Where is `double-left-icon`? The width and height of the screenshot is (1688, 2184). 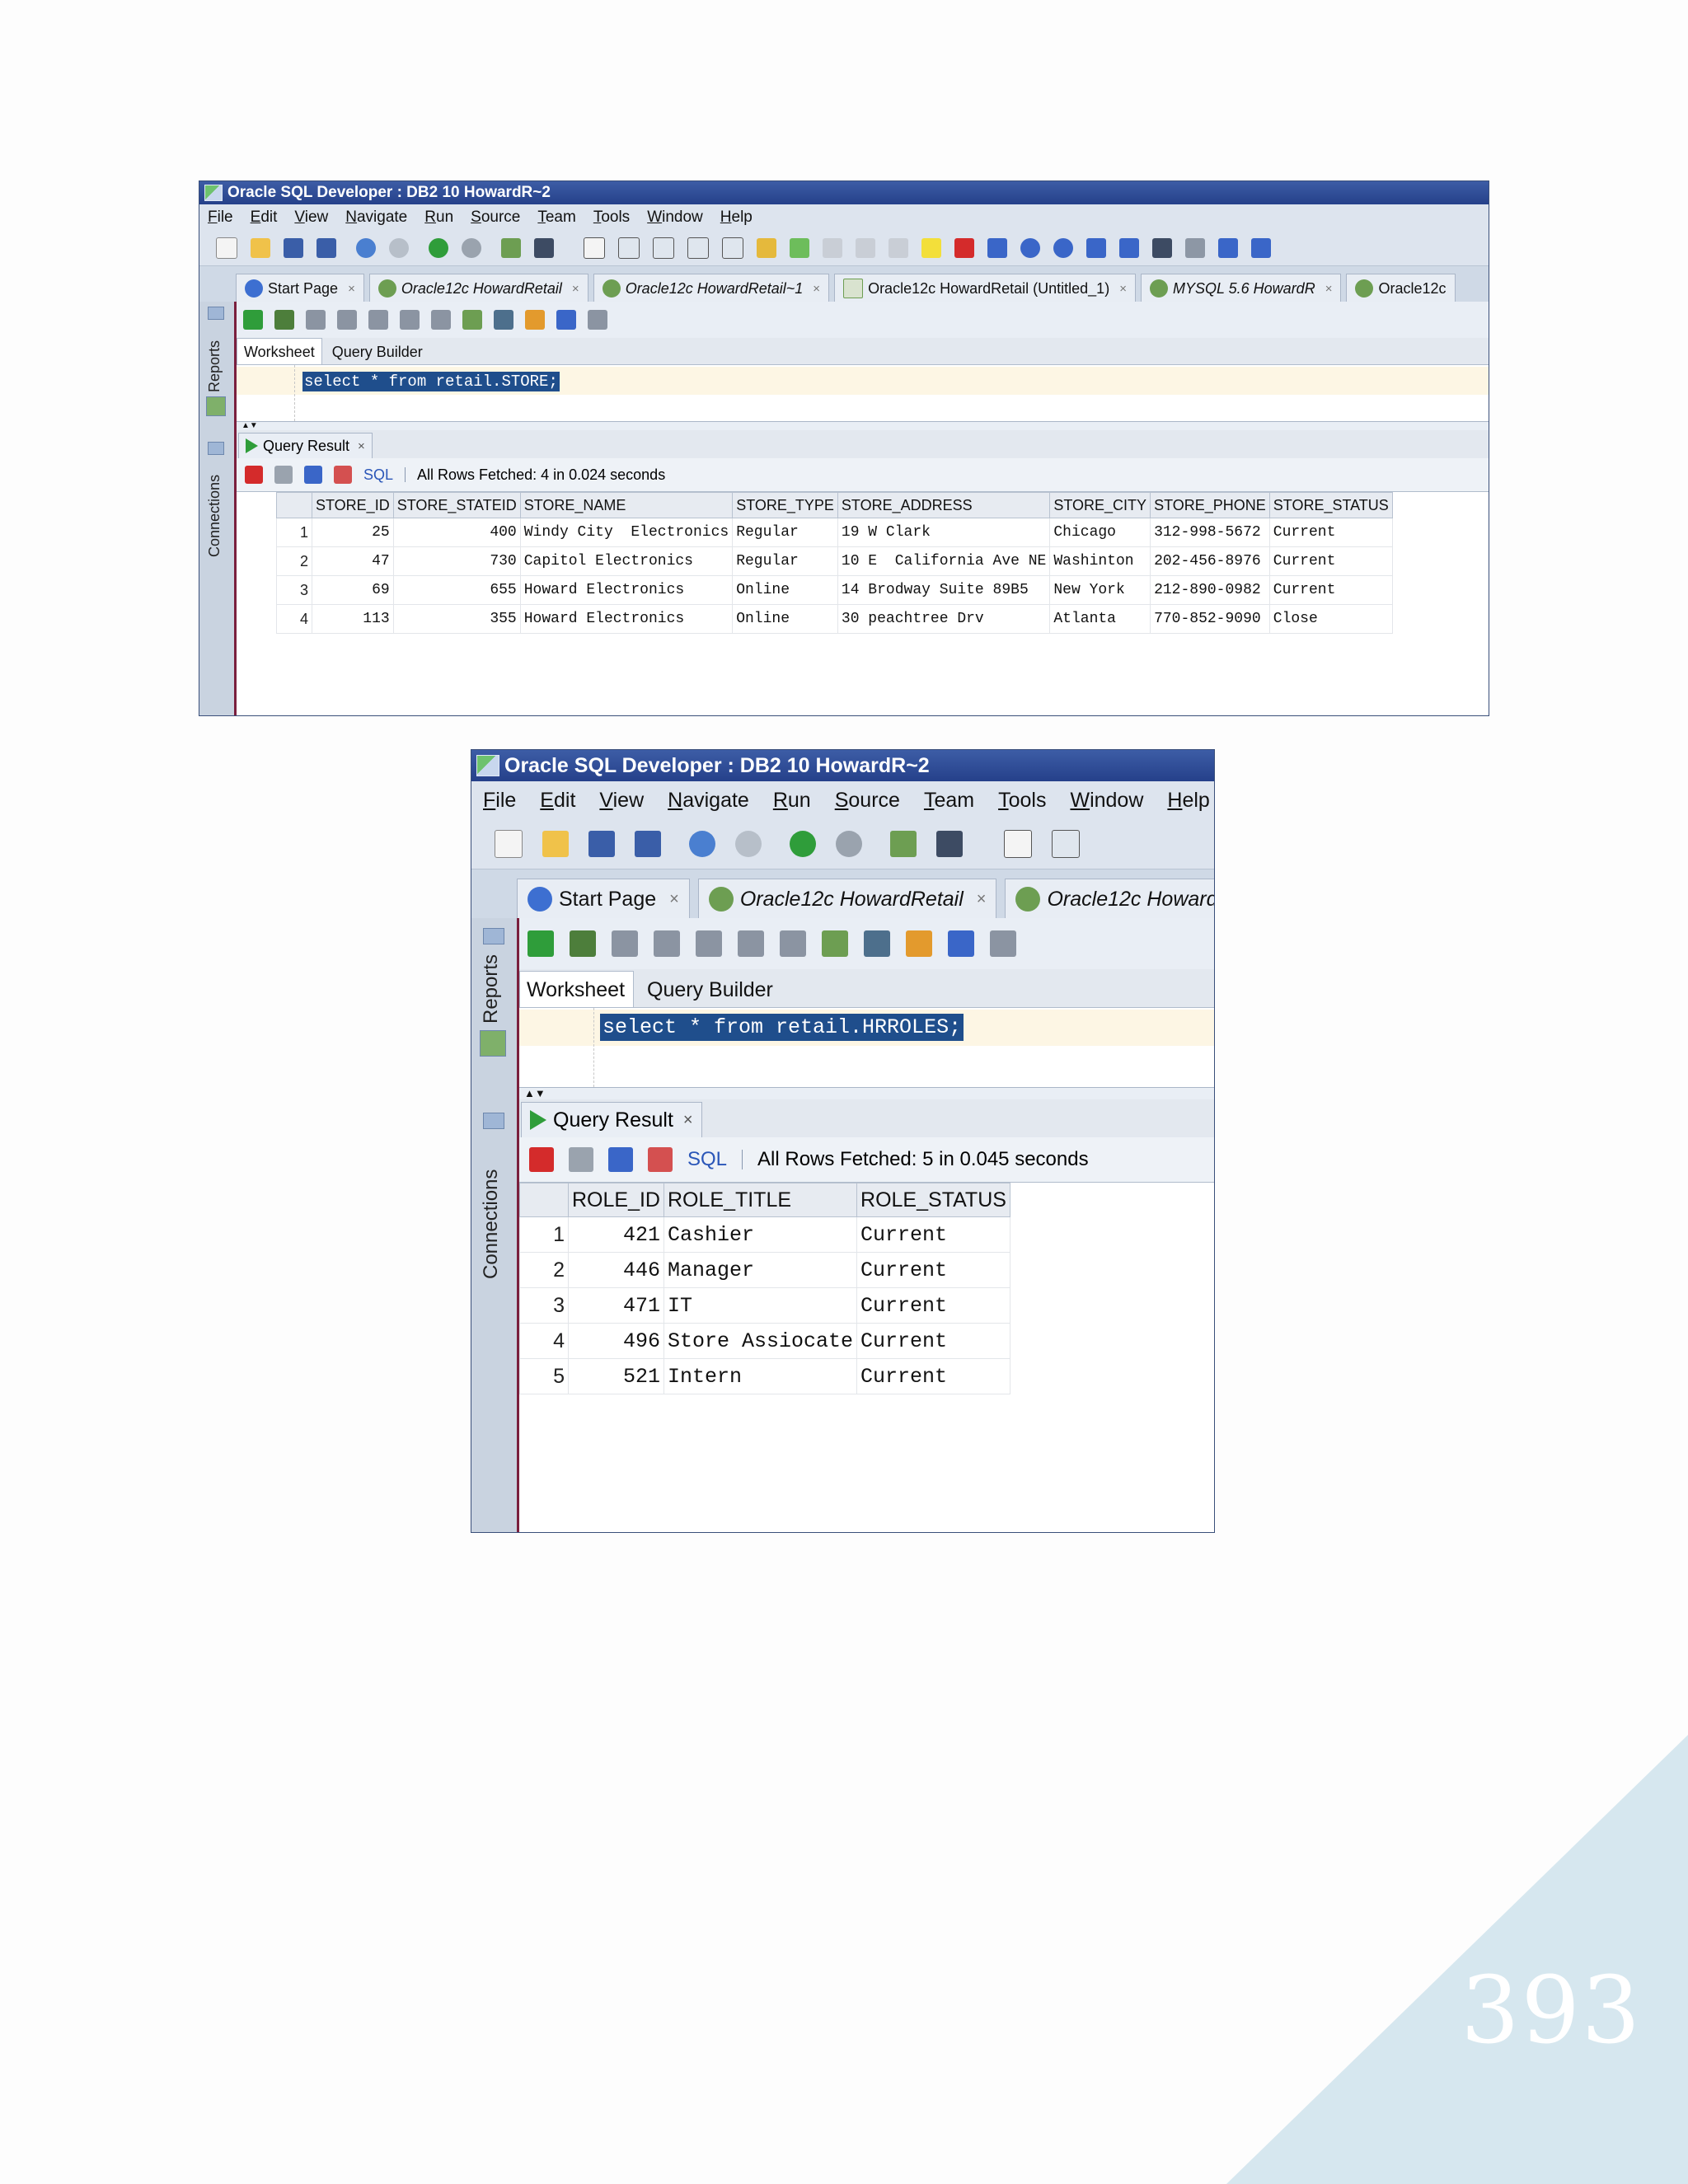 double-left-icon is located at coordinates (997, 248).